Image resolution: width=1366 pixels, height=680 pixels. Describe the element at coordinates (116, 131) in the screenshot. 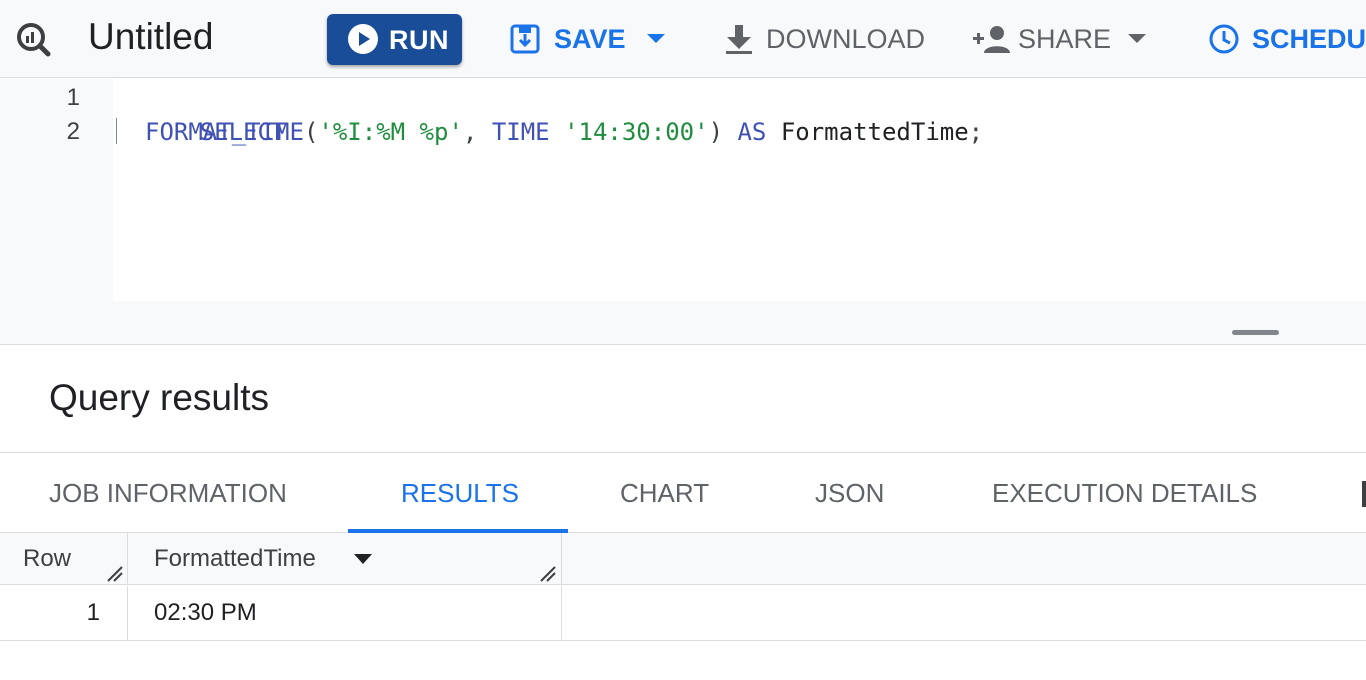

I see `indent-guide` at that location.